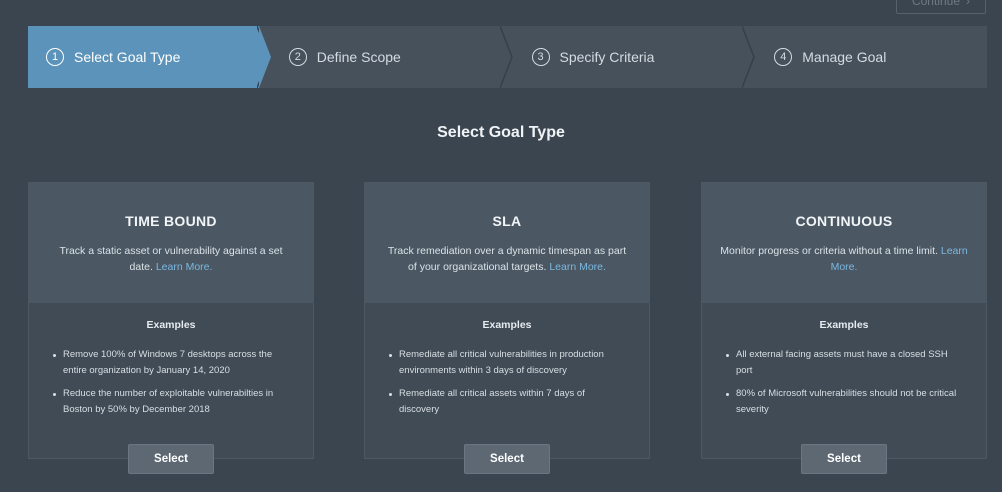 Image resolution: width=1002 pixels, height=492 pixels. Describe the element at coordinates (55, 57) in the screenshot. I see `step-number: 1` at that location.